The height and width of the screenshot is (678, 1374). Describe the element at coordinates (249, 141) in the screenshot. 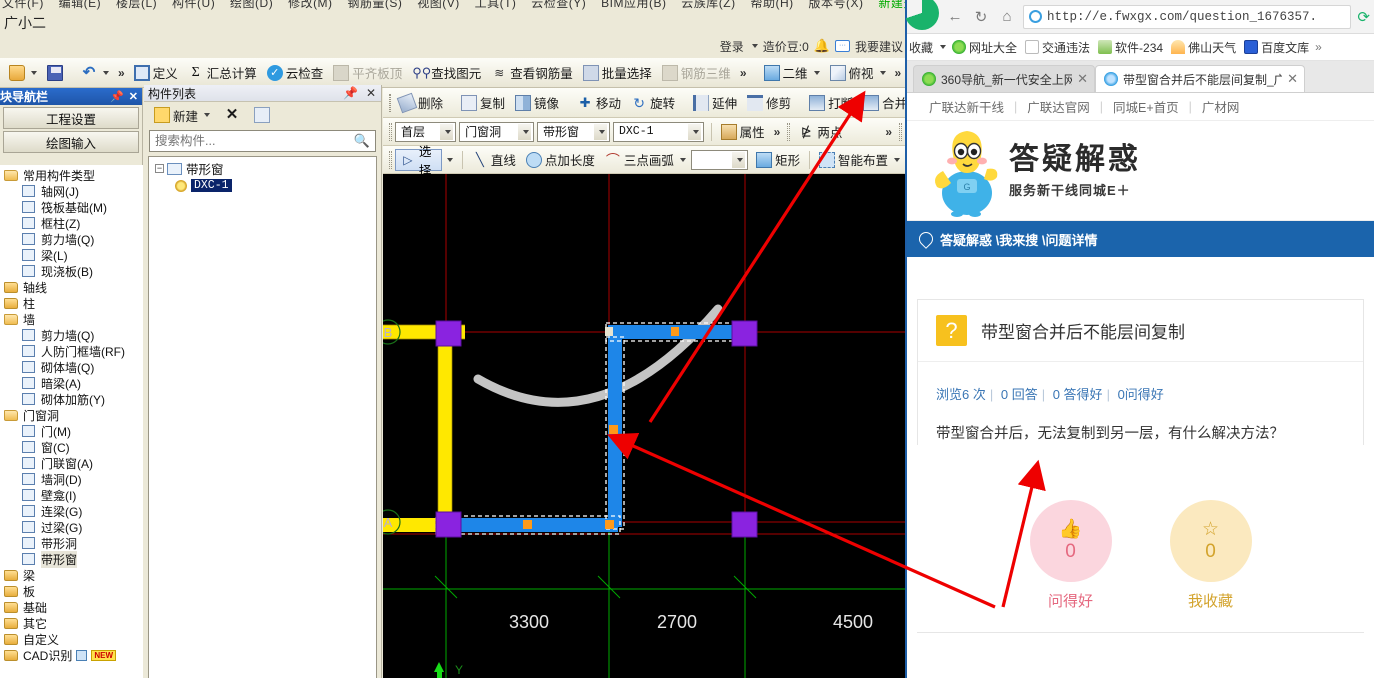

I see `search-input` at that location.